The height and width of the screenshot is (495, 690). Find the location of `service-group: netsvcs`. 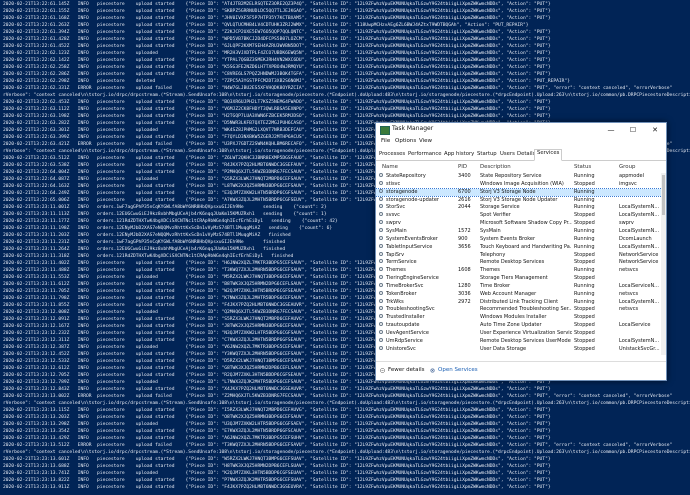

service-group: netsvcs is located at coordinates (629, 309).